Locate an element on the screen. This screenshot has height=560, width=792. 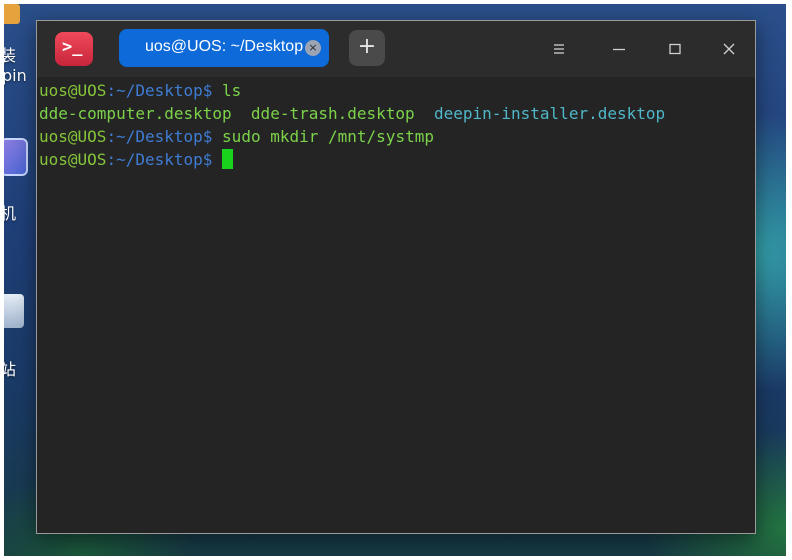
close-button is located at coordinates (729, 49).